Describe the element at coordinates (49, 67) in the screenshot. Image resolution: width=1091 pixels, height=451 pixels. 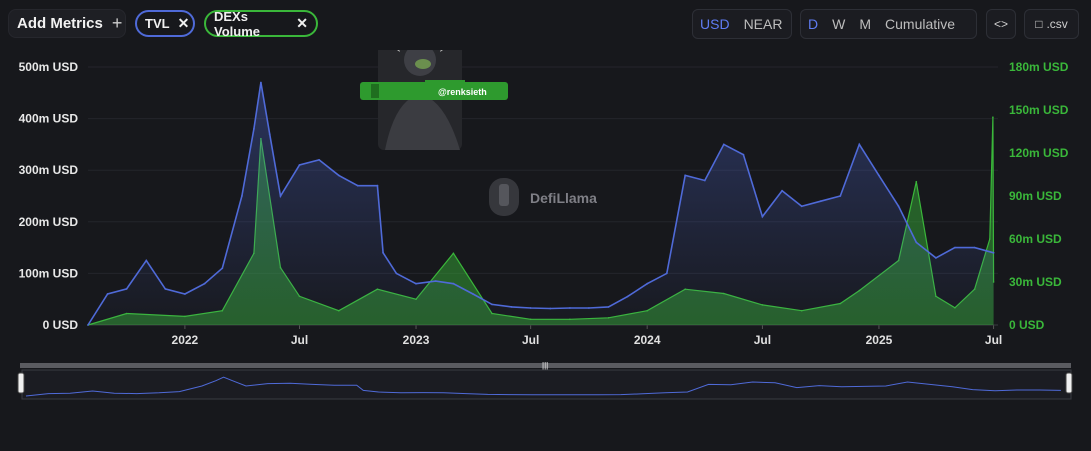
I see `y-left-tick-label: 500m USD` at that location.